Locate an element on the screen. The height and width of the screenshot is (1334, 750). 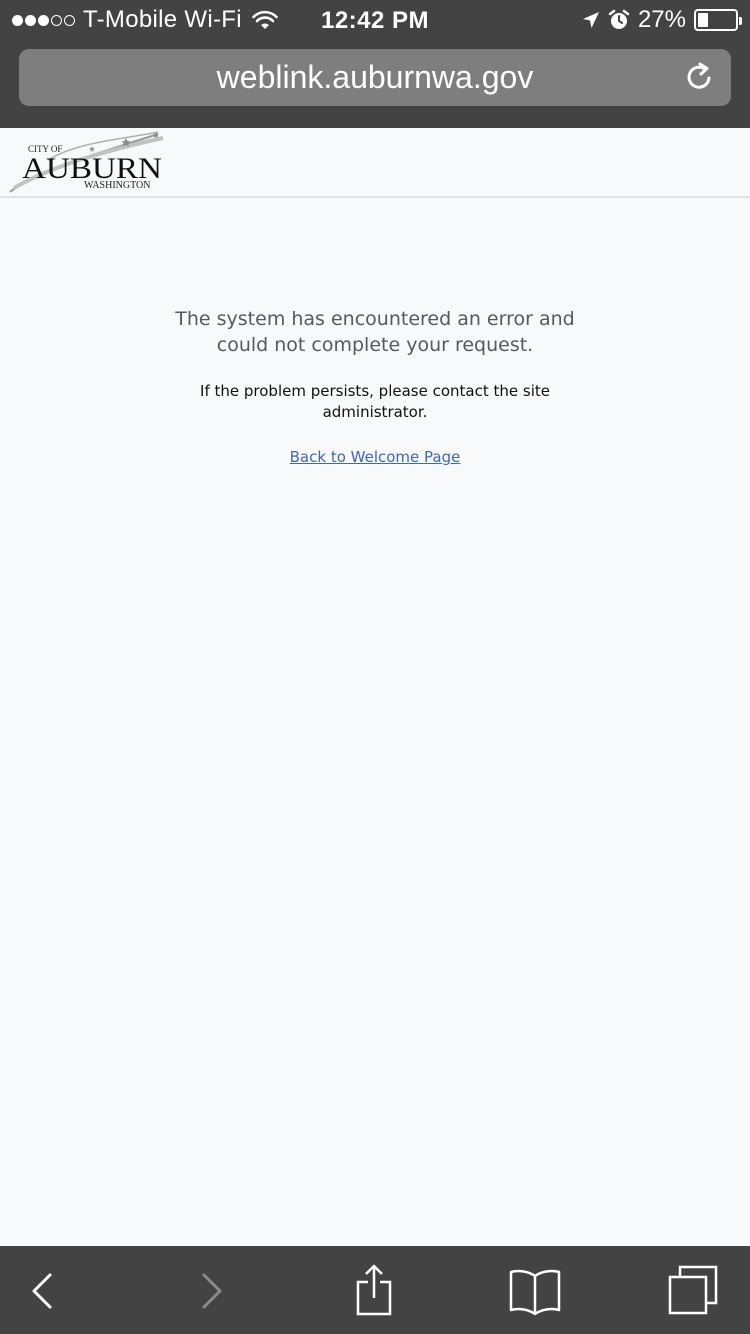
battery-fill is located at coordinates (703, 20).